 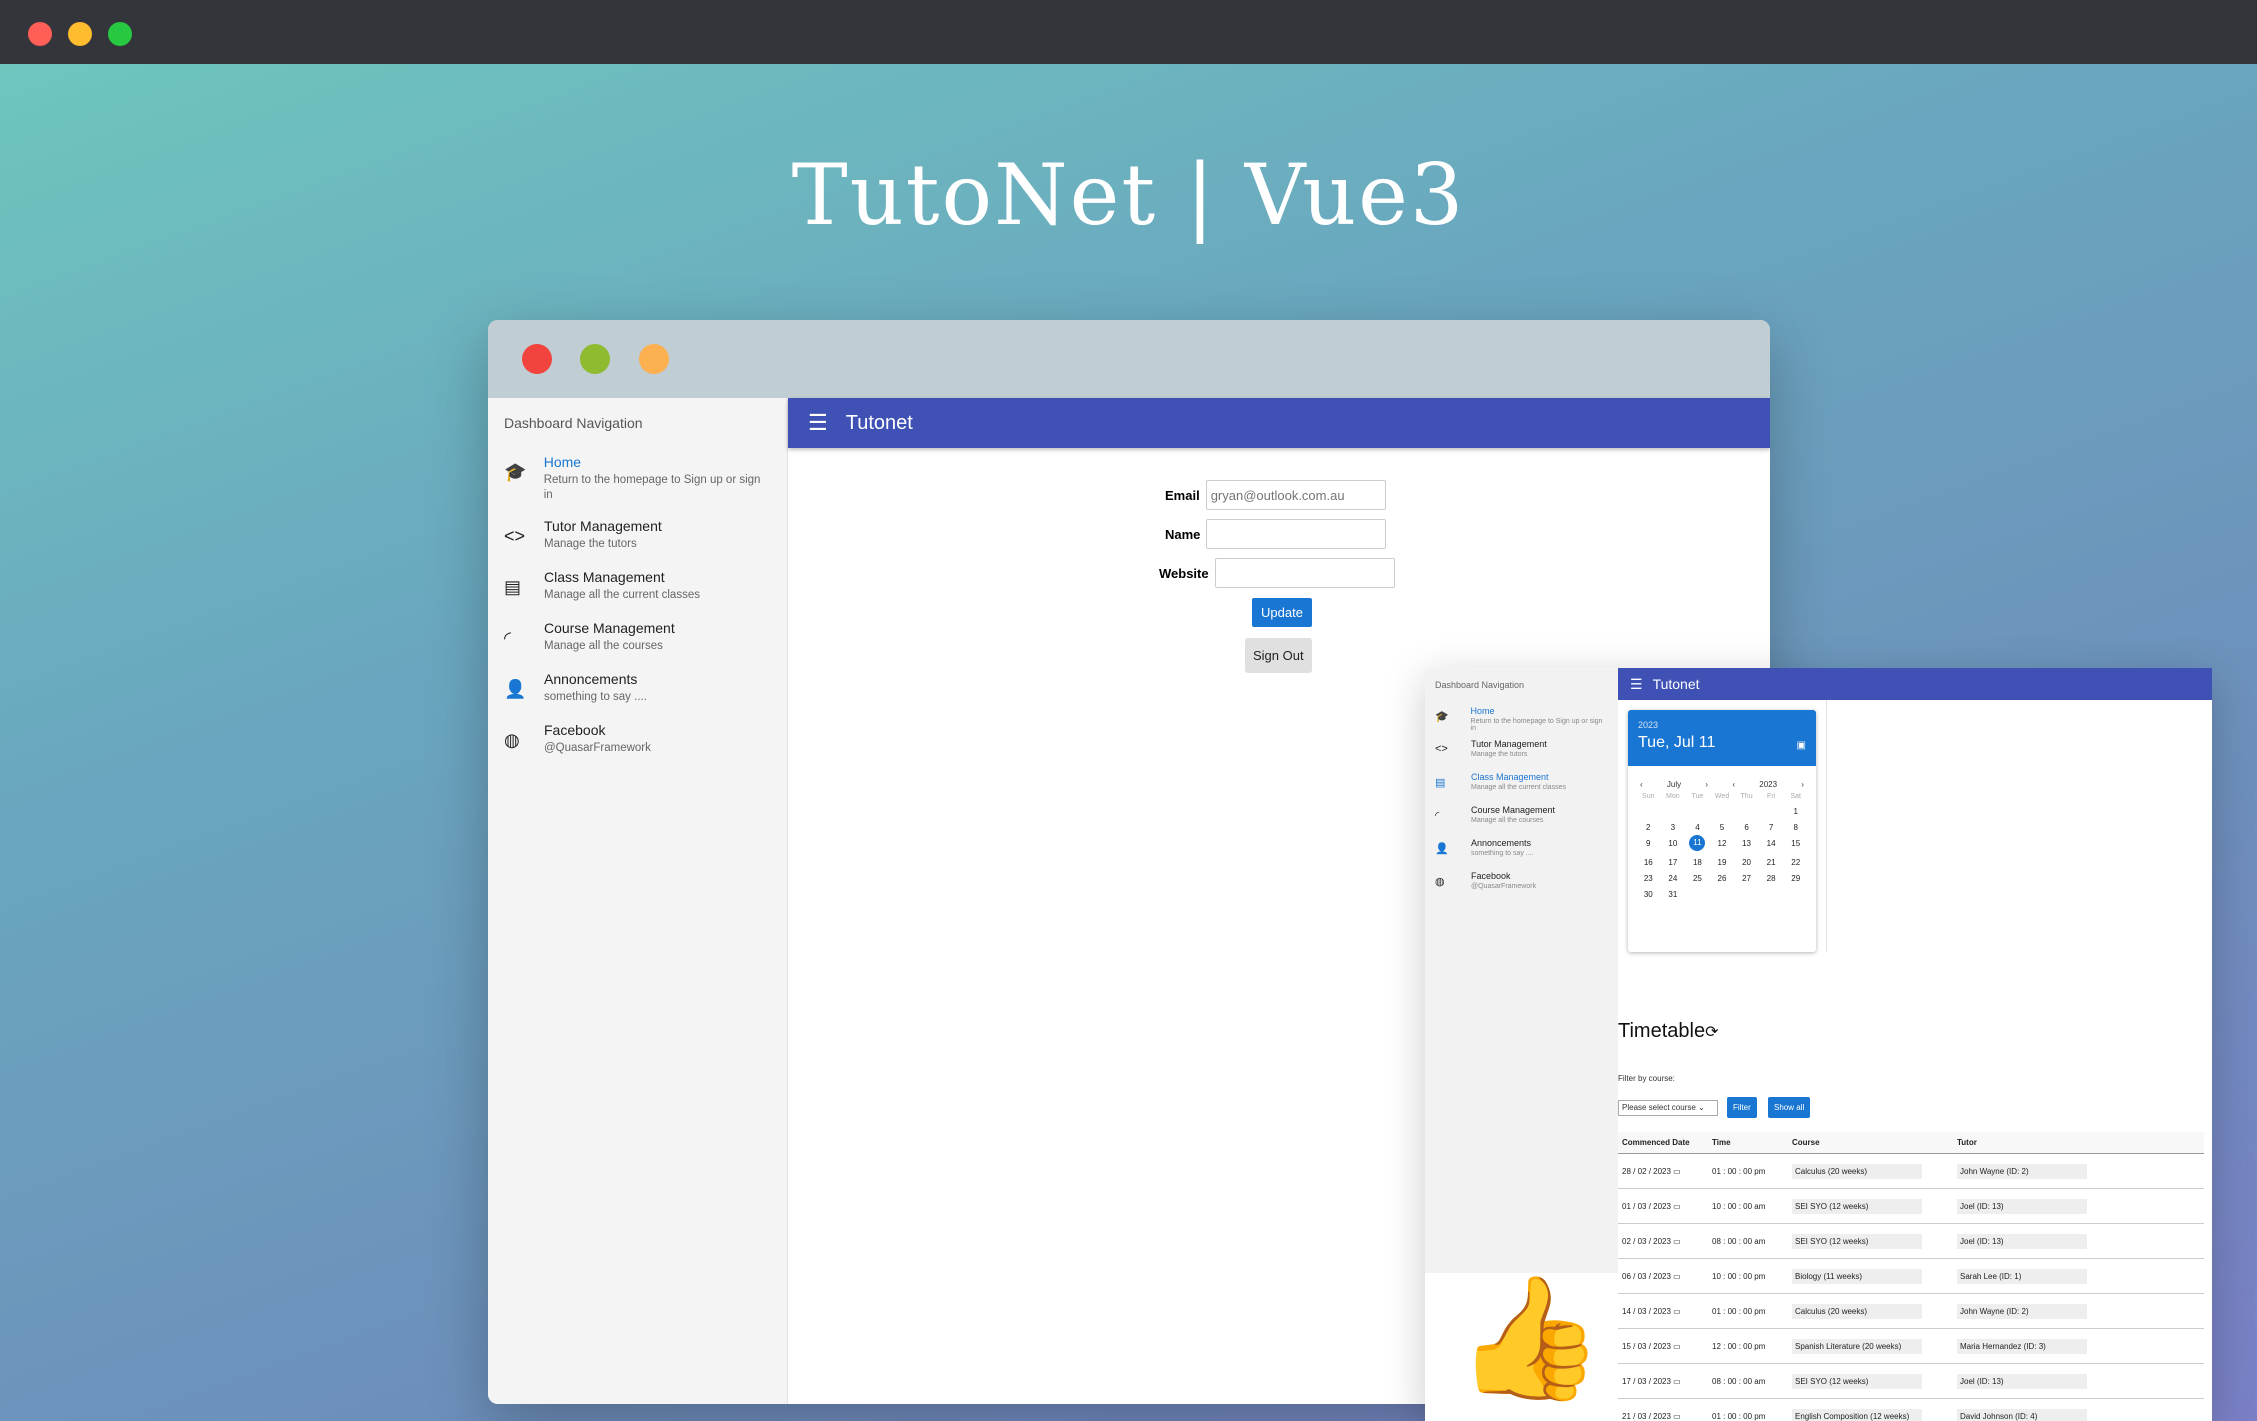 What do you see at coordinates (1648, 845) in the screenshot?
I see `calendar-day: 9` at bounding box center [1648, 845].